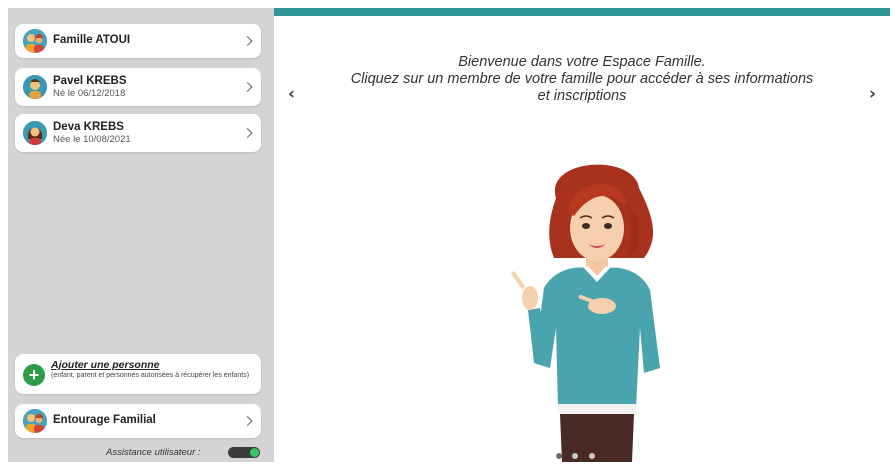 This screenshot has width=895, height=464. I want to click on family-card: Famille ATOUI, so click(138, 41).